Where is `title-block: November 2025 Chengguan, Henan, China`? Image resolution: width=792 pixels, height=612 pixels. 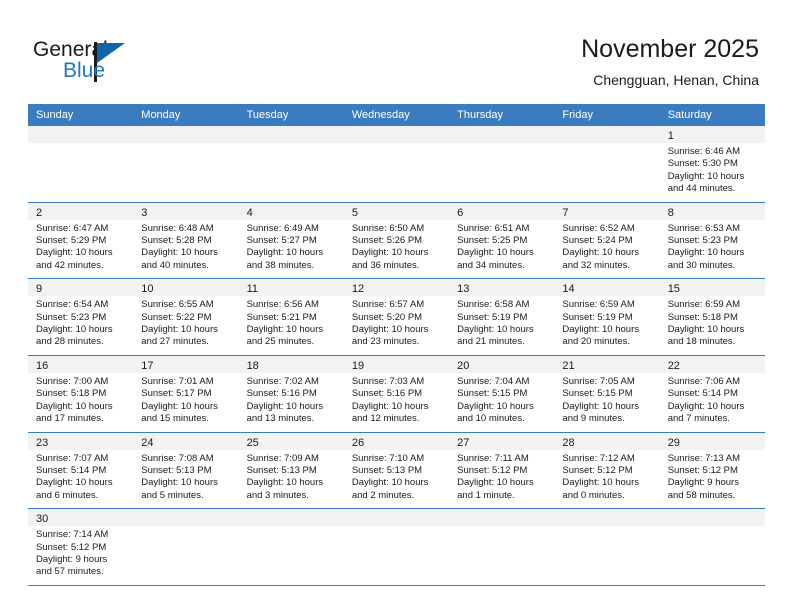 title-block: November 2025 Chengguan, Henan, China is located at coordinates (670, 62).